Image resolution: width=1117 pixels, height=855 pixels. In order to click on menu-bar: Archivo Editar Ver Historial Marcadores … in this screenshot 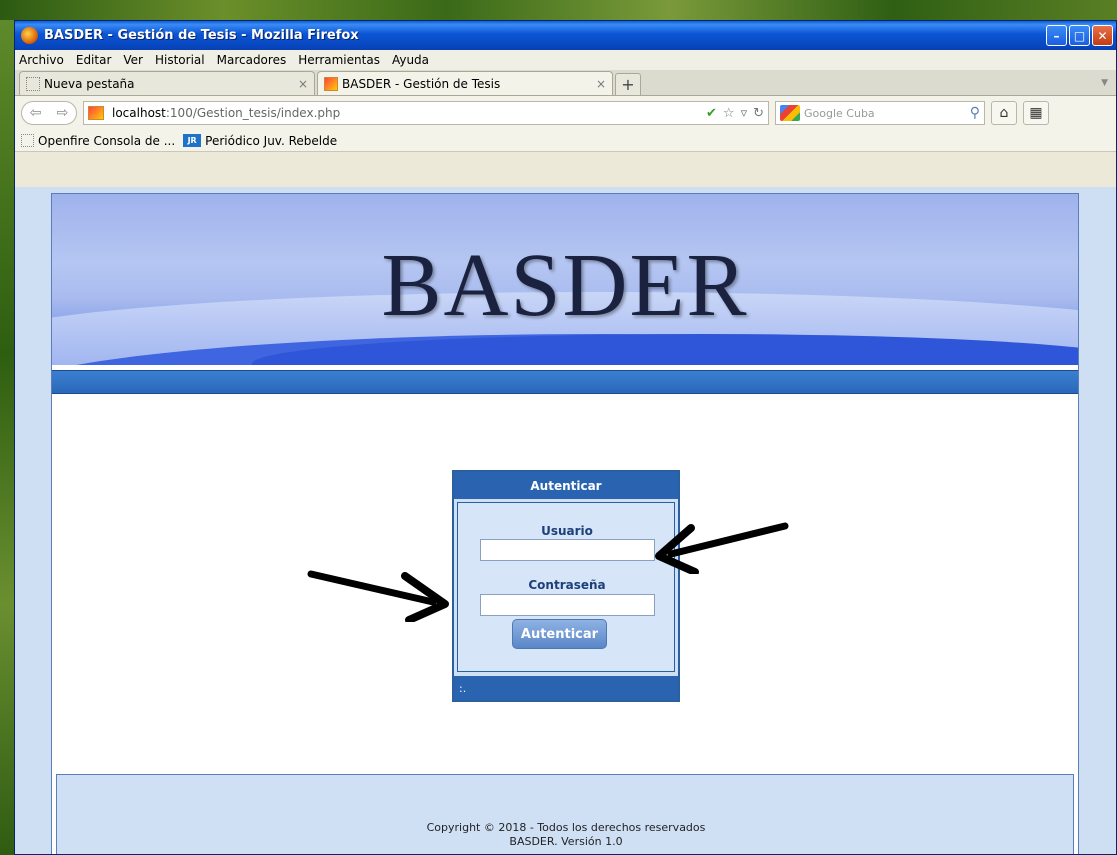, I will do `click(565, 60)`.